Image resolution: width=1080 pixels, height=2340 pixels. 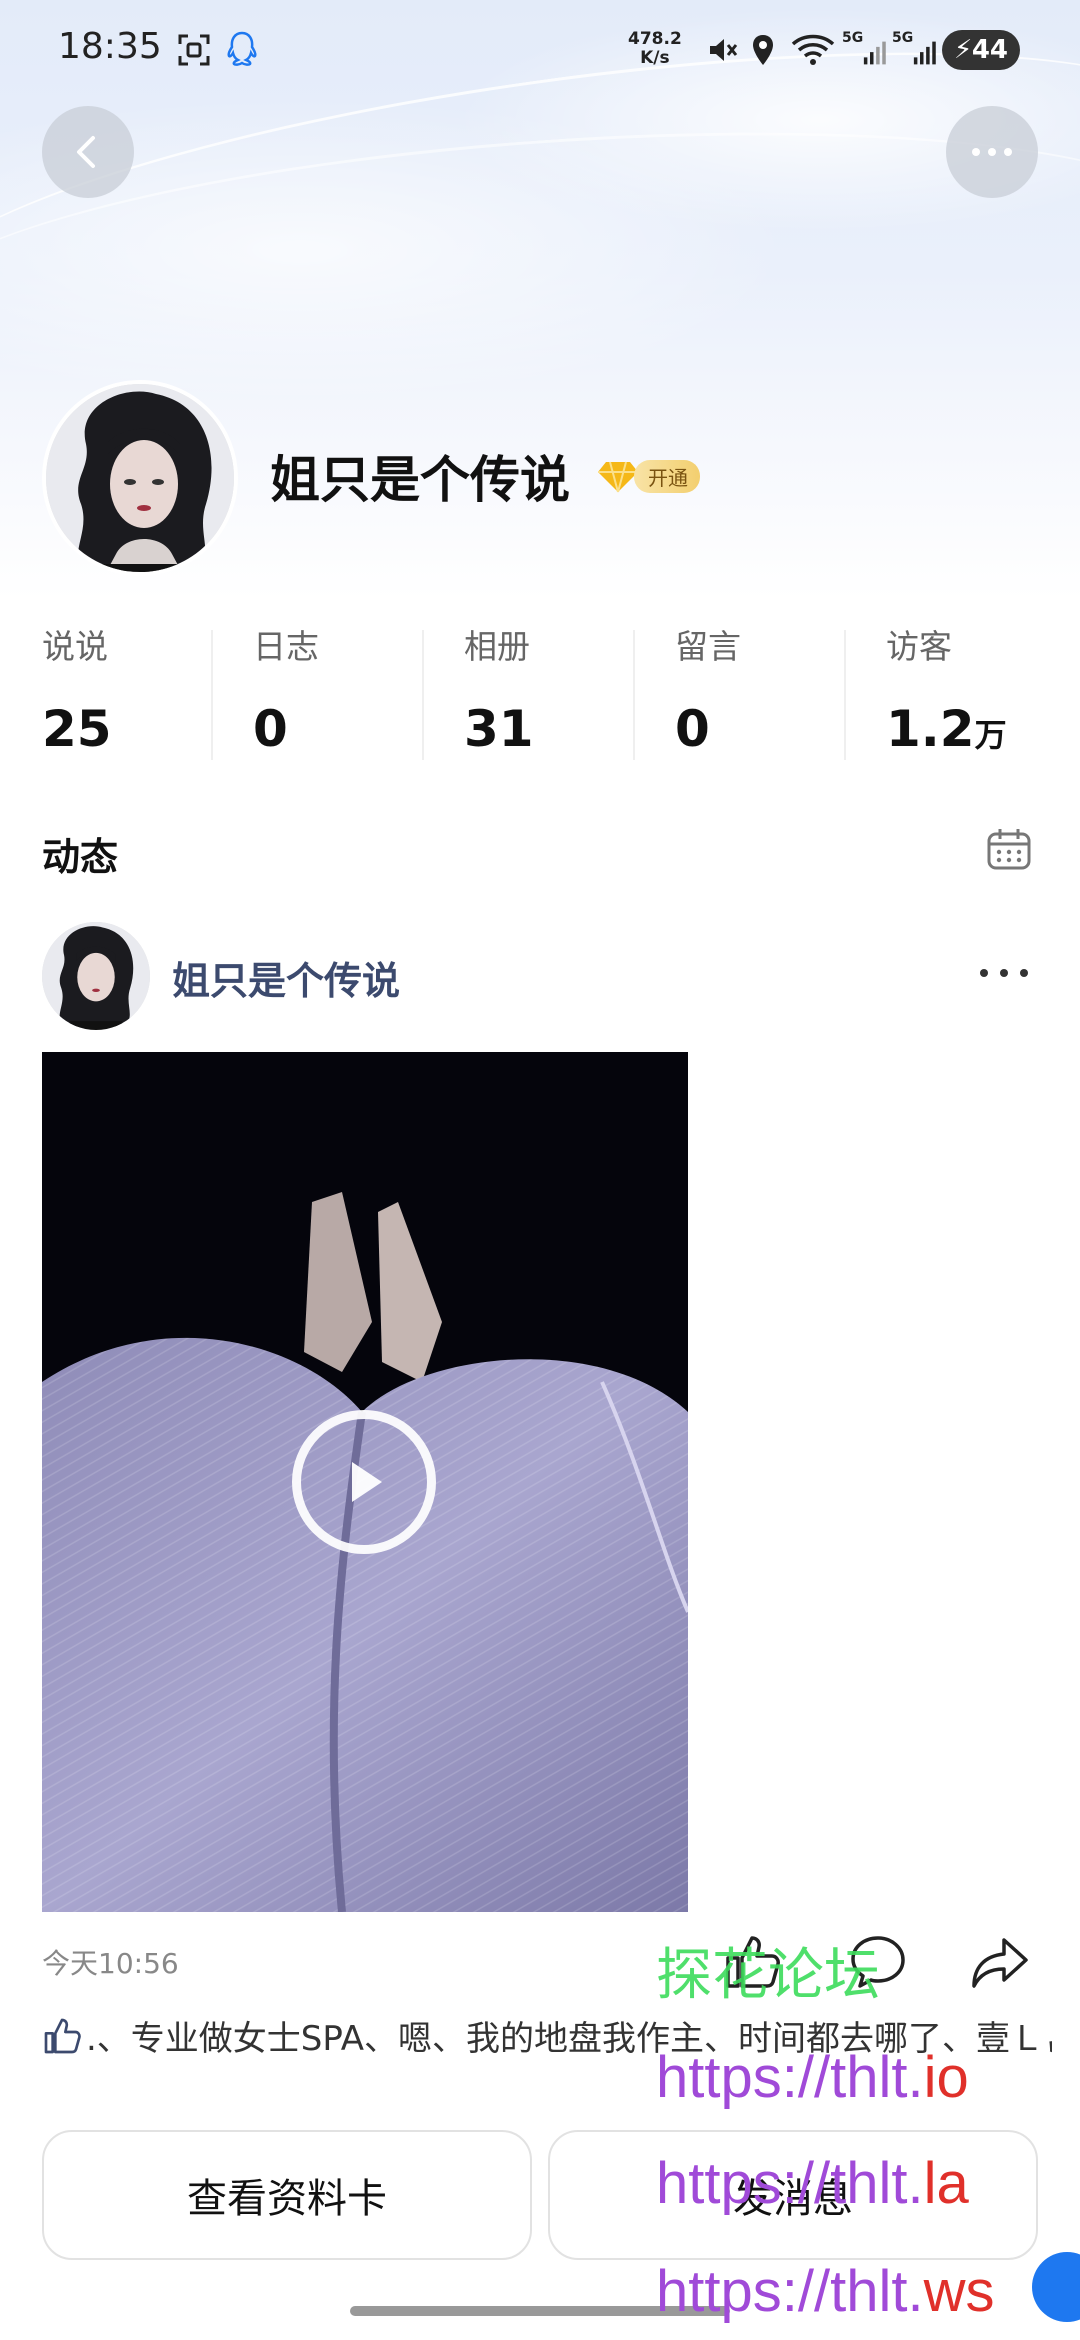 I want to click on location-icon, so click(x=763, y=50).